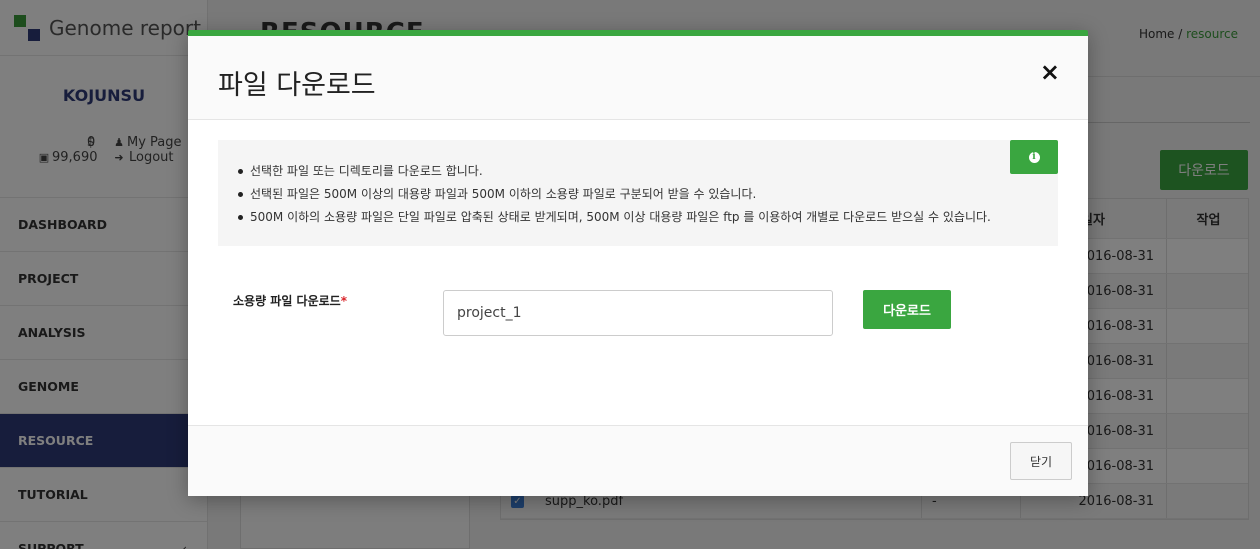 The width and height of the screenshot is (1260, 549). What do you see at coordinates (343, 301) in the screenshot?
I see `required-mark: *` at bounding box center [343, 301].